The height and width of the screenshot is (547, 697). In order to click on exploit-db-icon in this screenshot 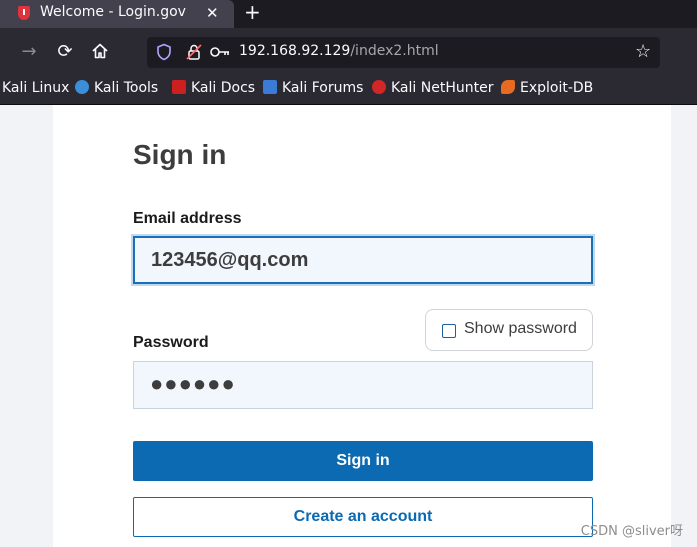, I will do `click(508, 87)`.